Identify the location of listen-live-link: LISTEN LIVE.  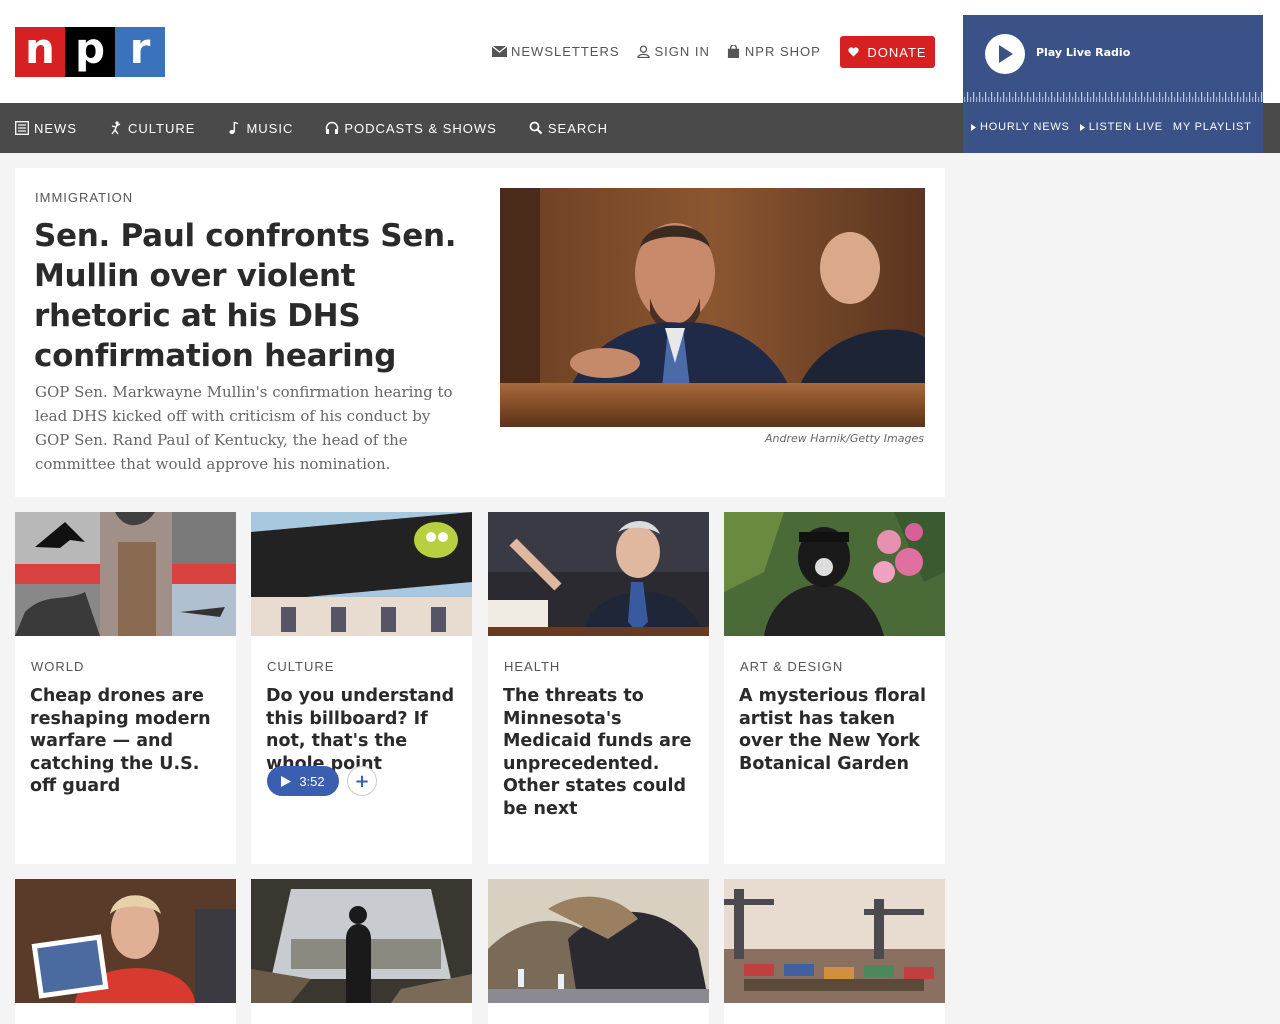
(1121, 127).